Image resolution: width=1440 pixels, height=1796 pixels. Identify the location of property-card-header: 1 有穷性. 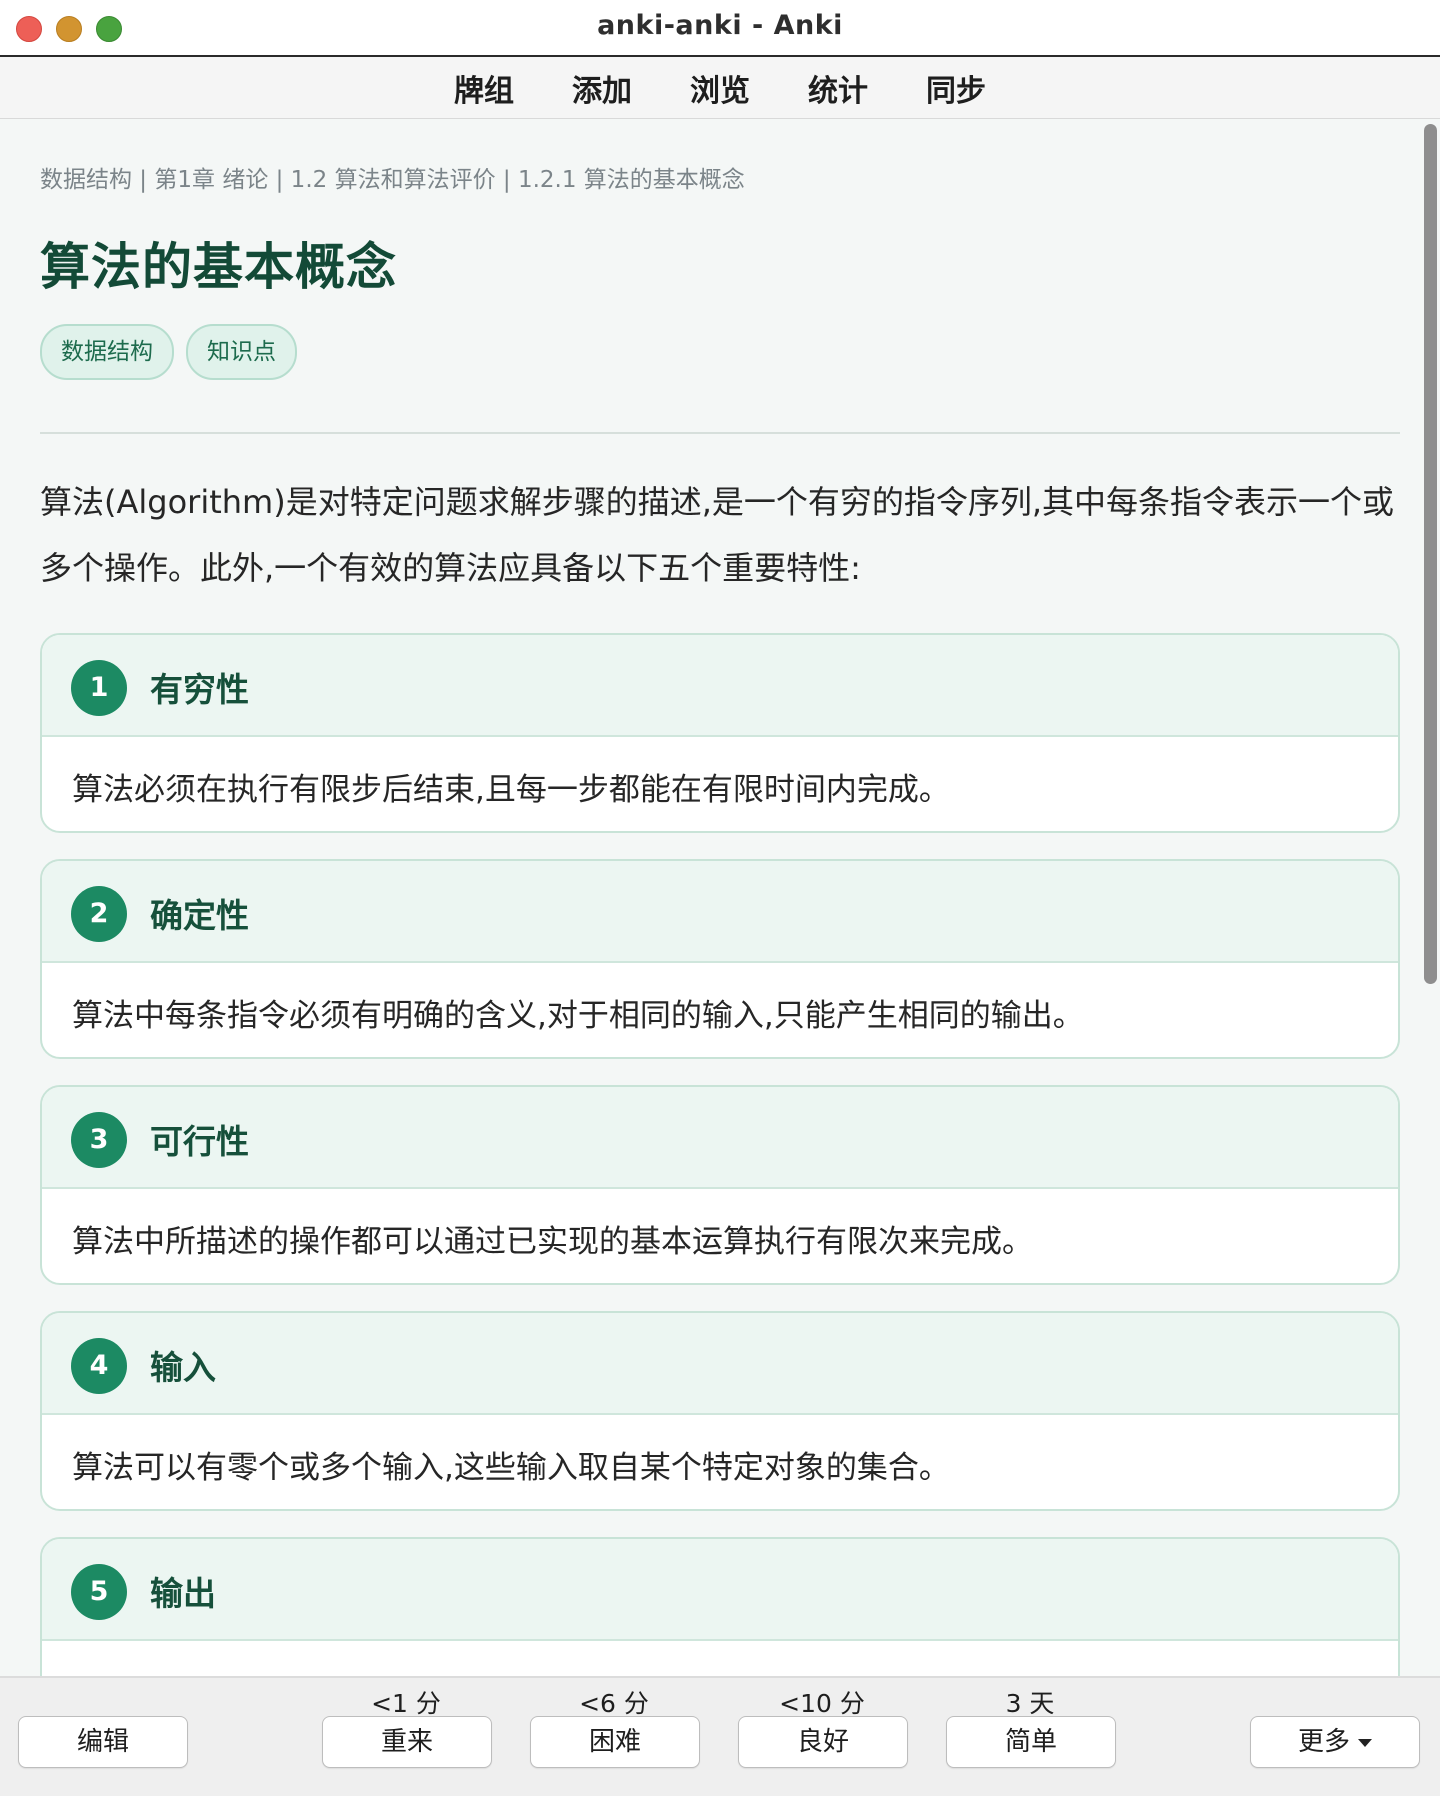
(720, 686).